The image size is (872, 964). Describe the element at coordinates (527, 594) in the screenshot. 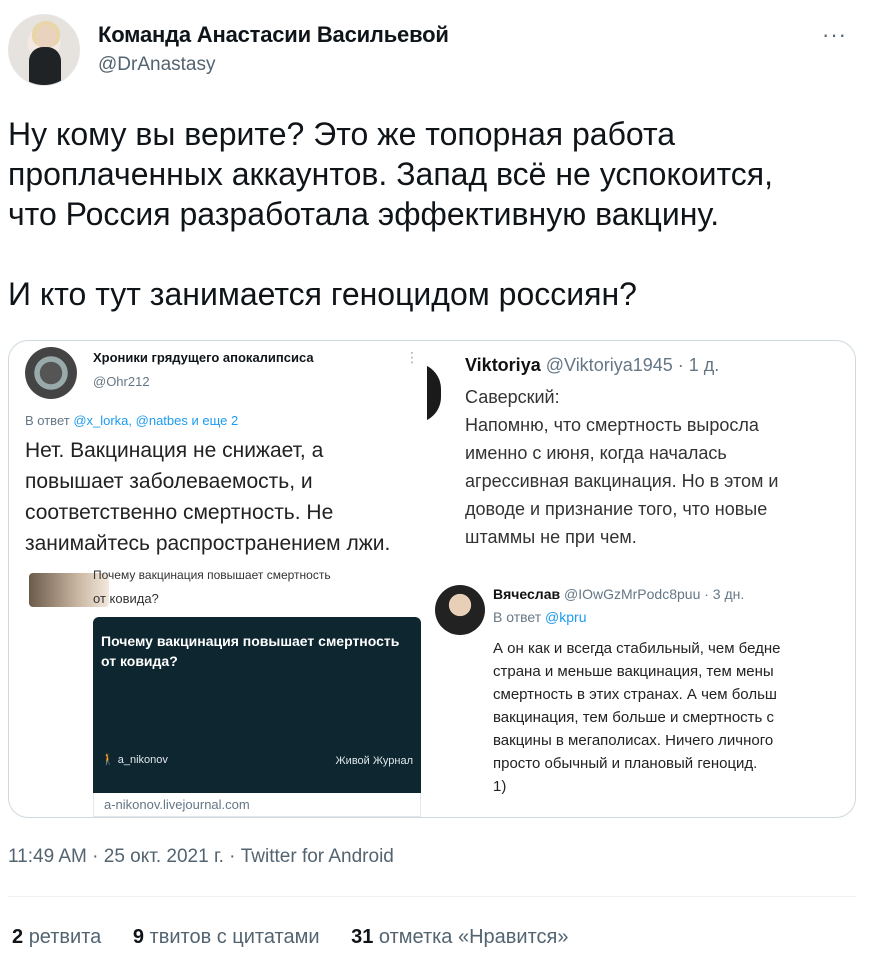

I see `embedded-author-name-3: Вячеслав` at that location.